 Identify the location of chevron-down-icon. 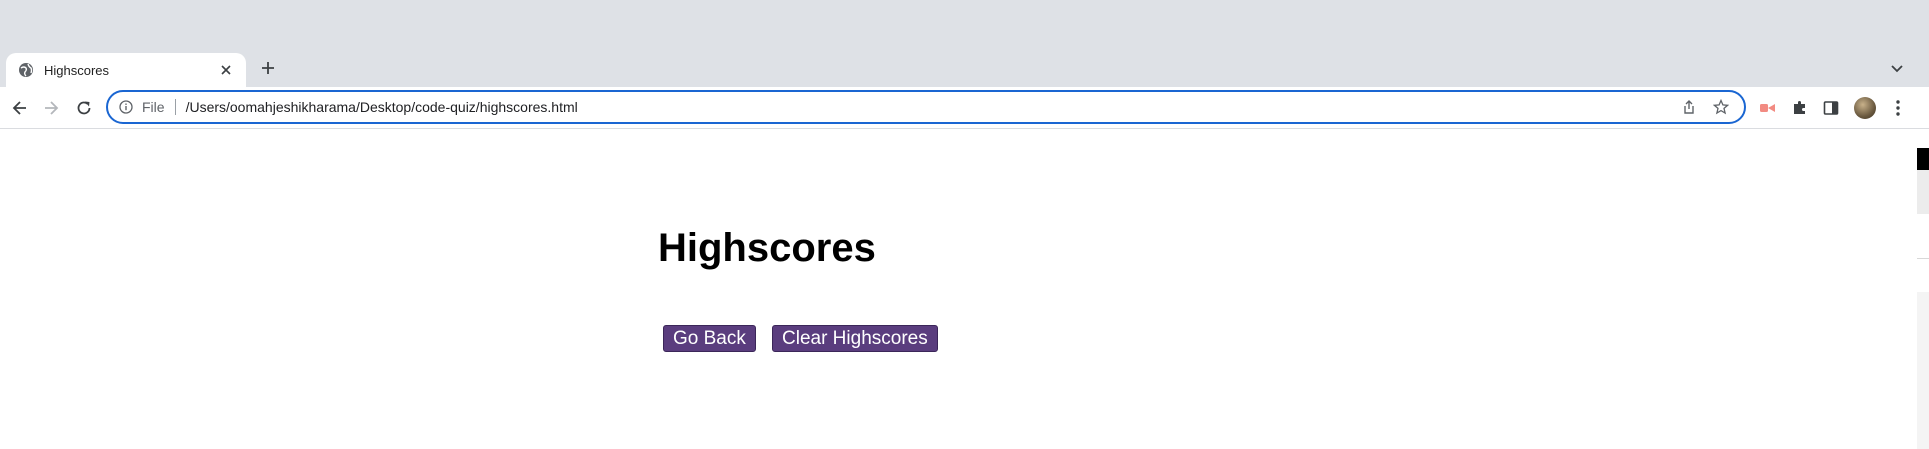
(1897, 68).